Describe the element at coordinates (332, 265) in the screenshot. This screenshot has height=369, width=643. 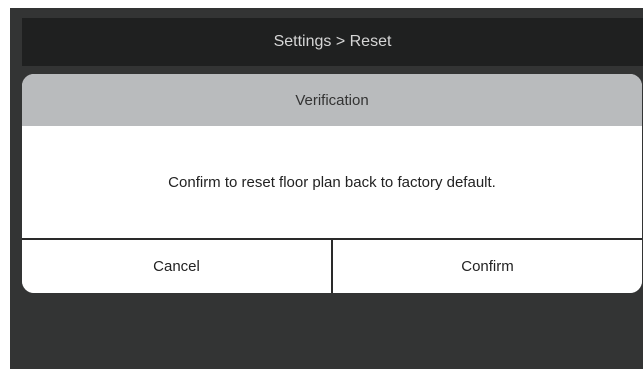
I see `dialog-actions: Cancel Confirm` at that location.